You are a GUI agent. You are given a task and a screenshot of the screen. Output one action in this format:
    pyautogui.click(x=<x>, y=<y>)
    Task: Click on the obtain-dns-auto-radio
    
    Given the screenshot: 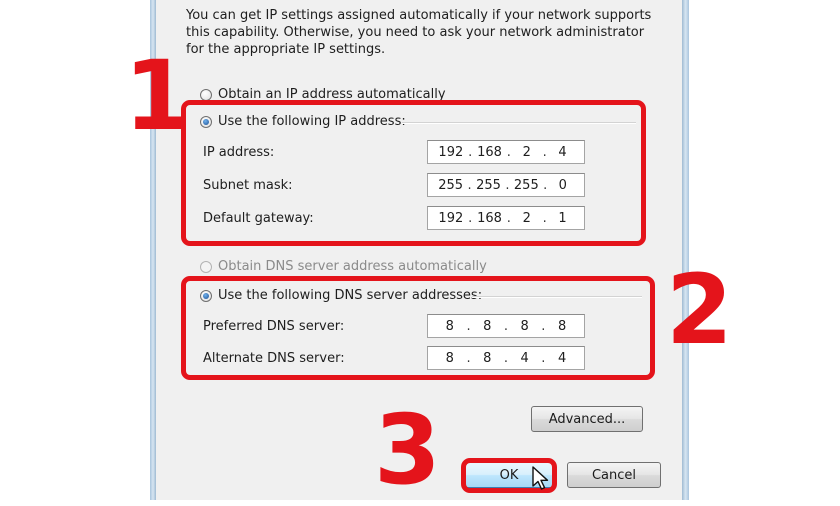 What is the action you would take?
    pyautogui.click(x=206, y=266)
    